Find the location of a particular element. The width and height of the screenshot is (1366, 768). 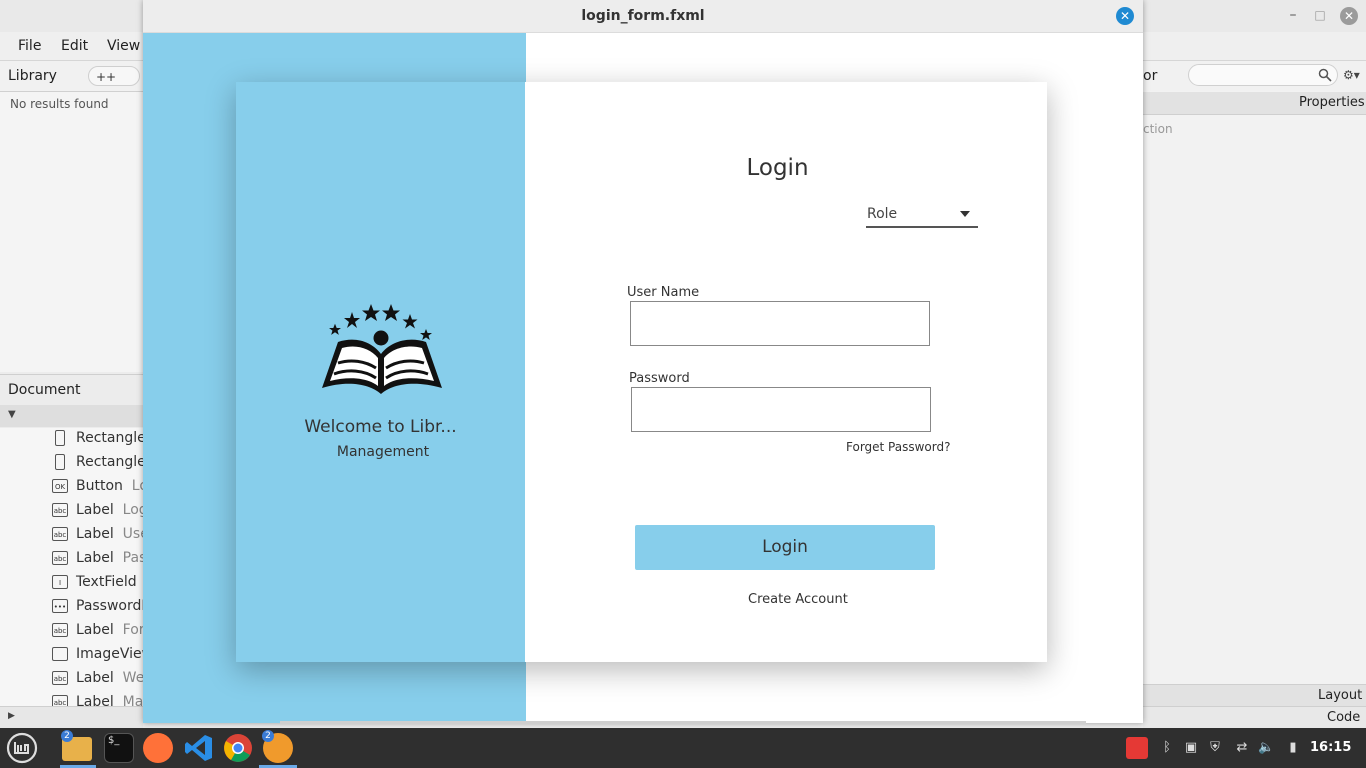

menu-file: File is located at coordinates (29, 46).